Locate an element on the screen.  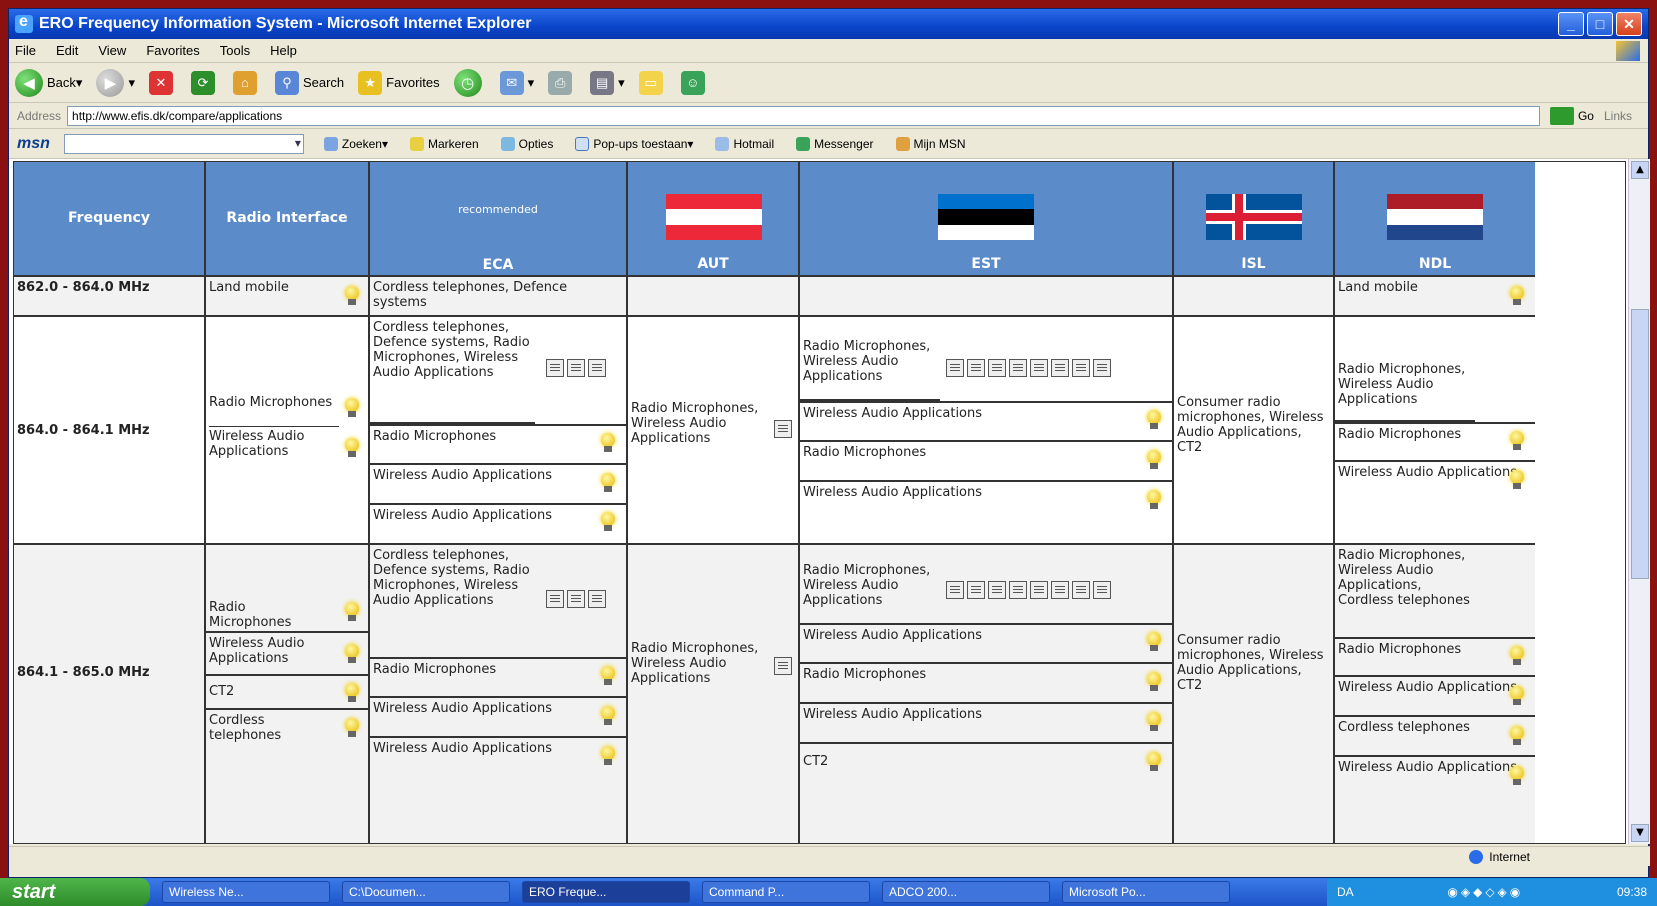
menu-file: File is located at coordinates (25, 50).